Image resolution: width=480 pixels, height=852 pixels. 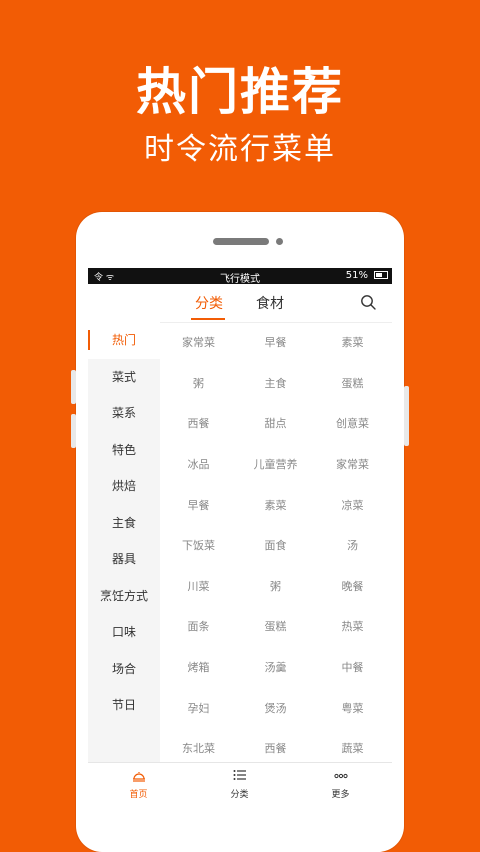 What do you see at coordinates (240, 92) in the screenshot?
I see `promo-headline: 热门推荐` at bounding box center [240, 92].